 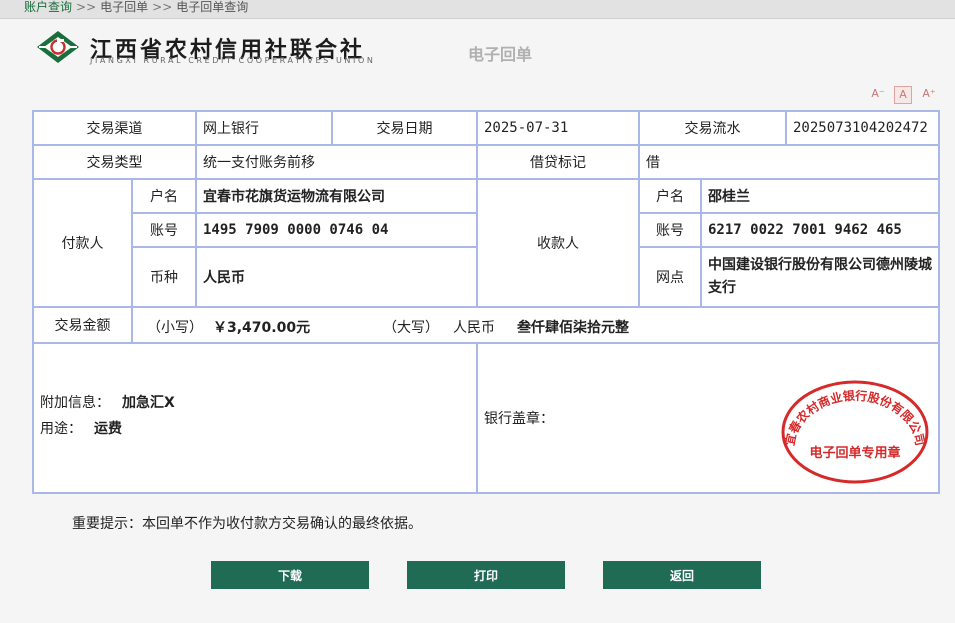 What do you see at coordinates (264, 128) in the screenshot?
I see `channel-value: 网上银行` at bounding box center [264, 128].